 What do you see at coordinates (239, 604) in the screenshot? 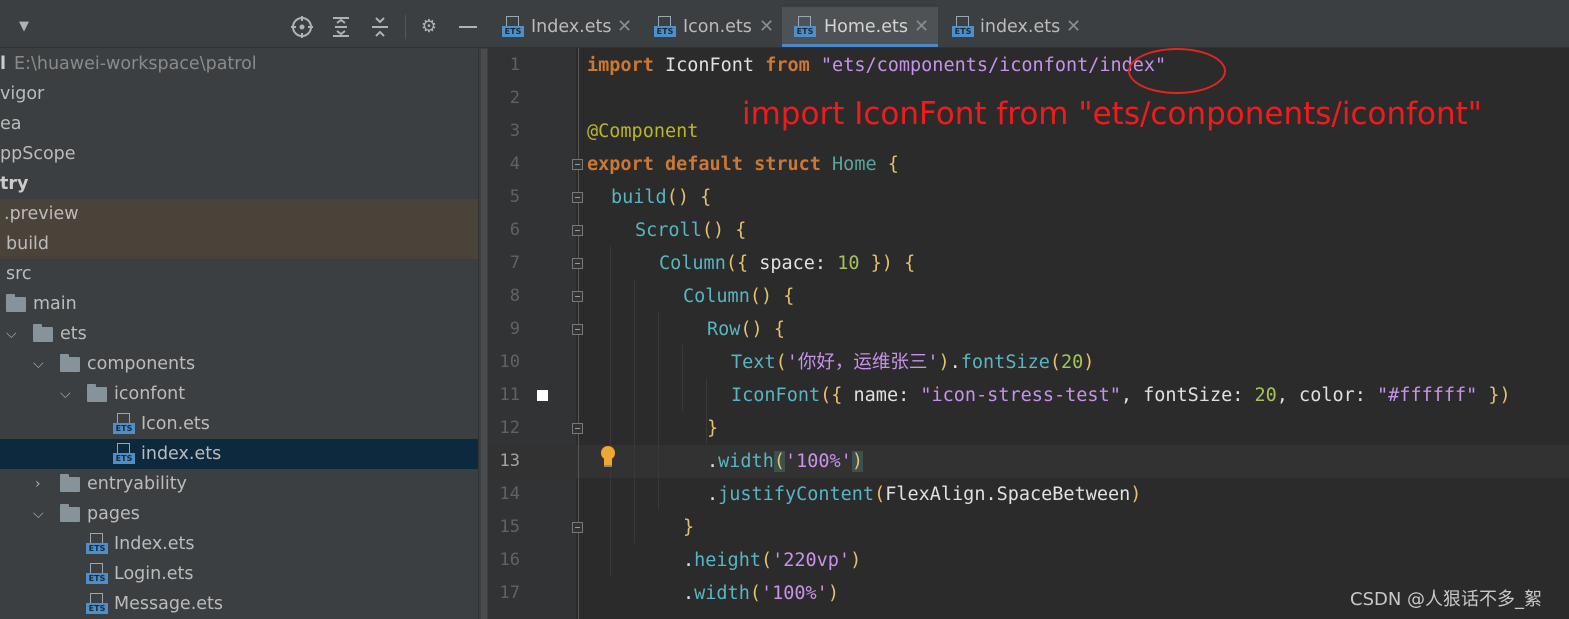
I see `tree-item-message: ETS Message.ets` at bounding box center [239, 604].